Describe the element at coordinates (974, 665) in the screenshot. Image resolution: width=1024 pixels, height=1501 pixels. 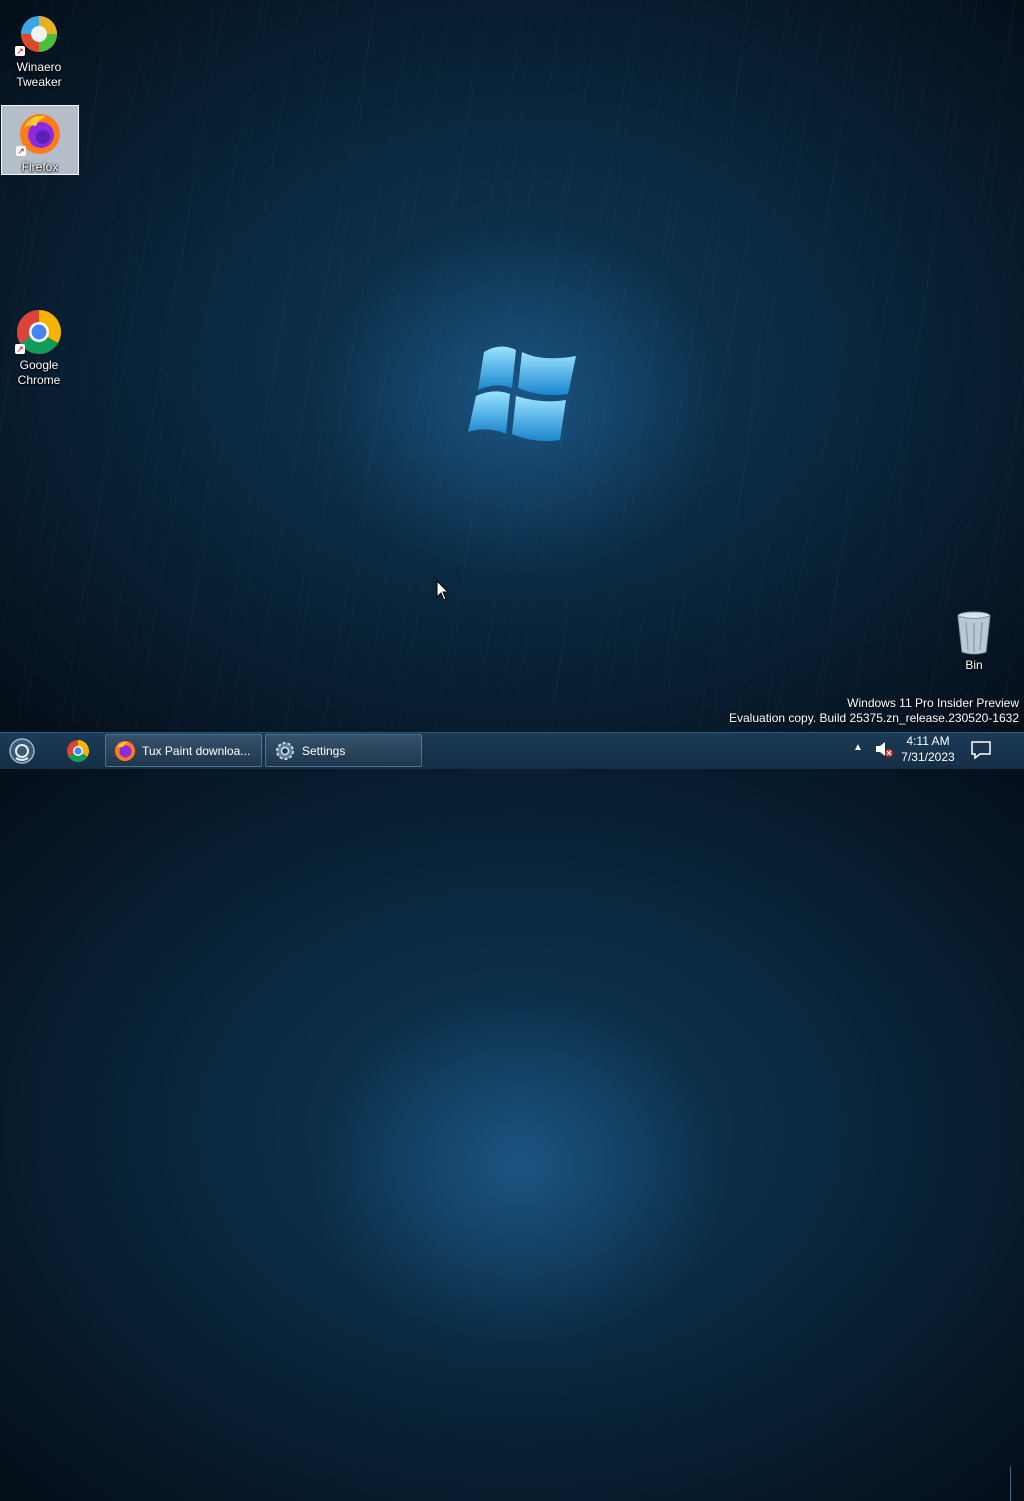
I see `desktop-icon-label: Bin` at that location.